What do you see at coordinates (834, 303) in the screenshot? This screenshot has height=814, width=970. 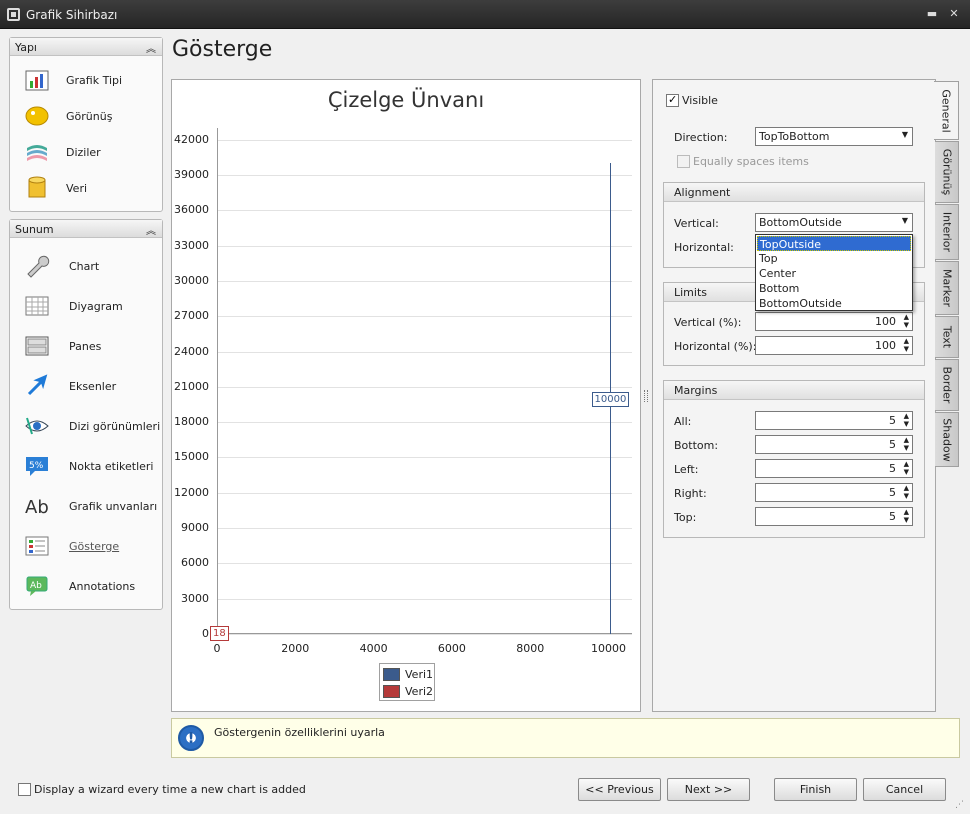 I see `dropdown-option-bottomoutside: BottomOutside` at bounding box center [834, 303].